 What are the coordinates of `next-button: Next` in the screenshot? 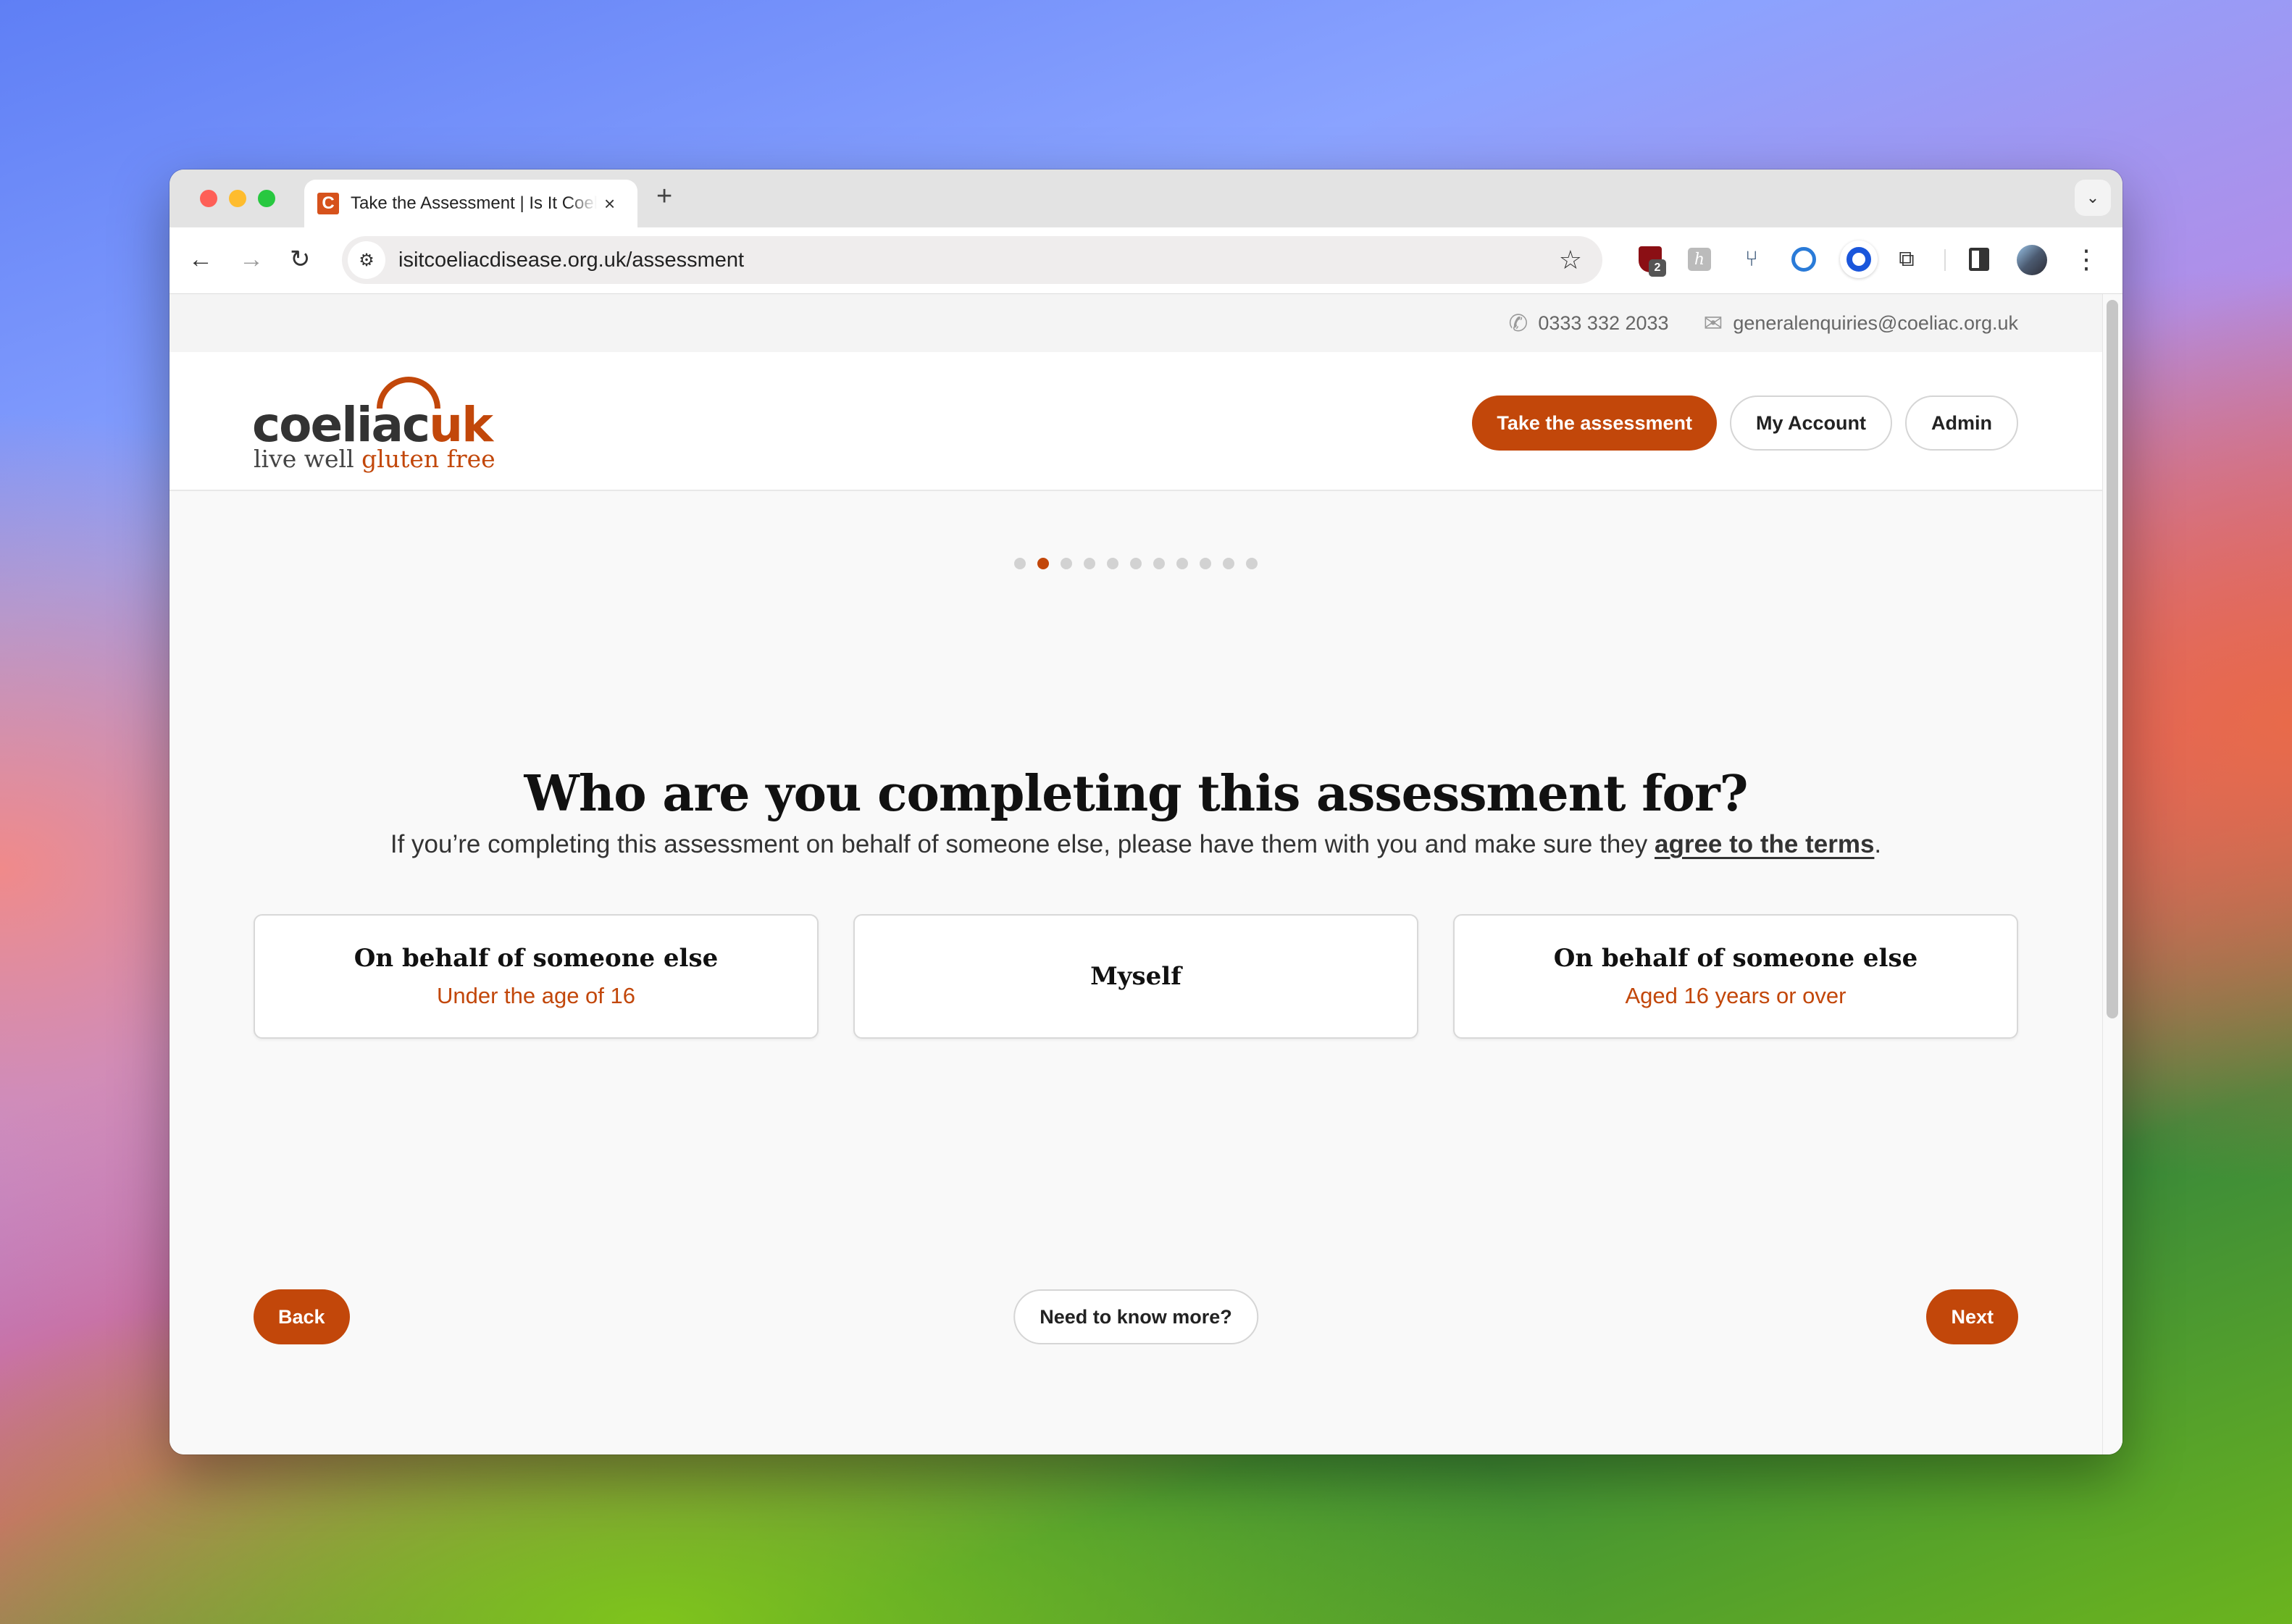 It's located at (1972, 1316).